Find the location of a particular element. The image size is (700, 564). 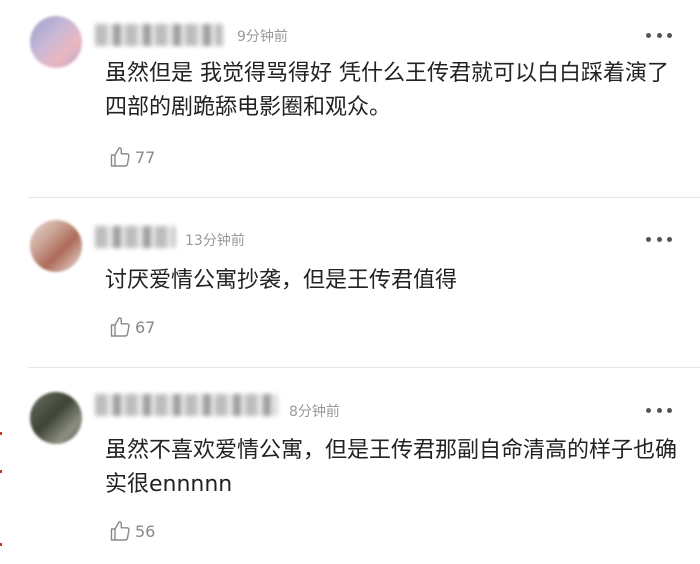

comment-text: 虽然但是 我觉得骂得好 凭什么王传君就可以白白踩着演了四部的剧跪舔电影圈和观众。 is located at coordinates (387, 90).